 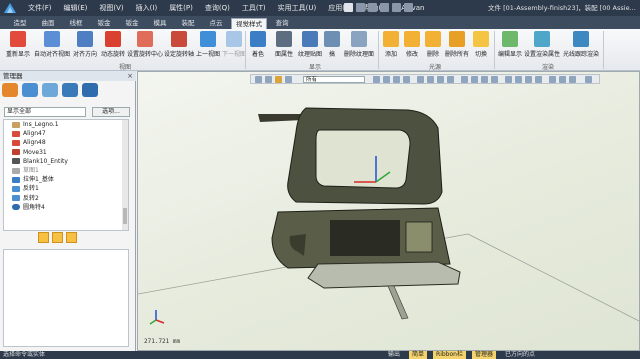 What do you see at coordinates (384, 7) in the screenshot?
I see `undo-icon` at bounding box center [384, 7].